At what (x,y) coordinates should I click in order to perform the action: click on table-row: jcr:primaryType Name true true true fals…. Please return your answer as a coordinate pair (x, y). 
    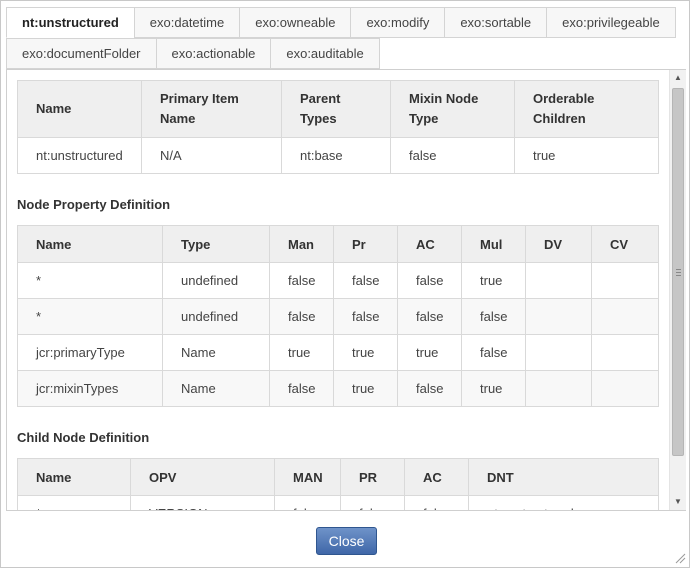
    Looking at the image, I should click on (338, 352).